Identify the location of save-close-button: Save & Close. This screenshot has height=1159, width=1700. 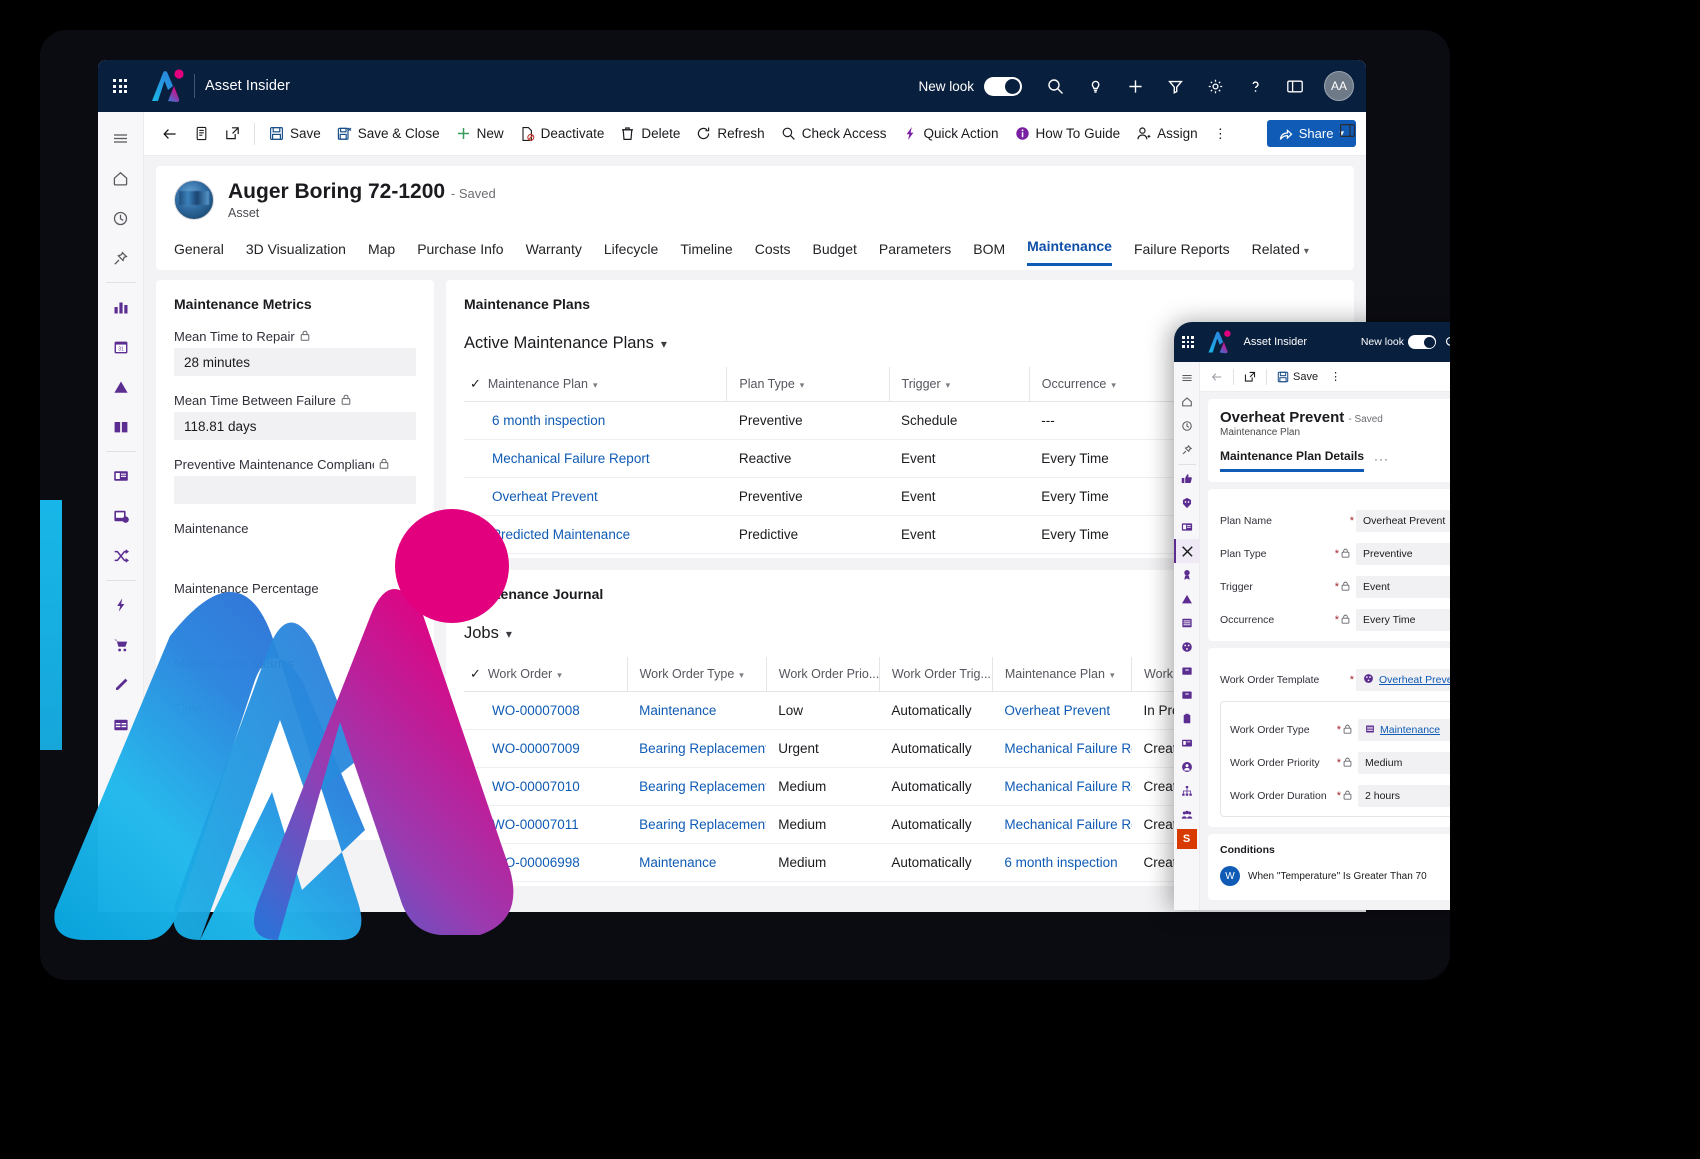
(388, 133).